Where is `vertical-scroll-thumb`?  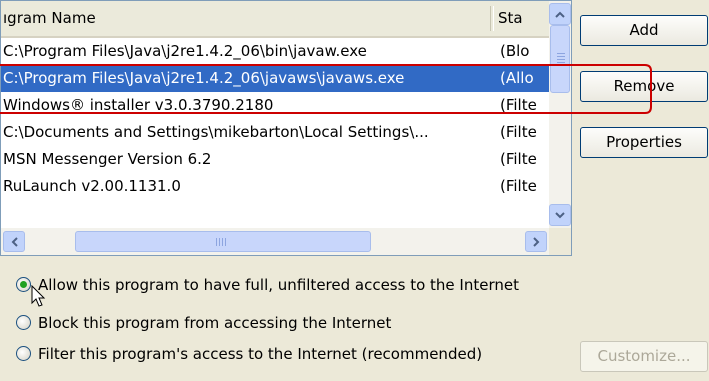
vertical-scroll-thumb is located at coordinates (560, 59).